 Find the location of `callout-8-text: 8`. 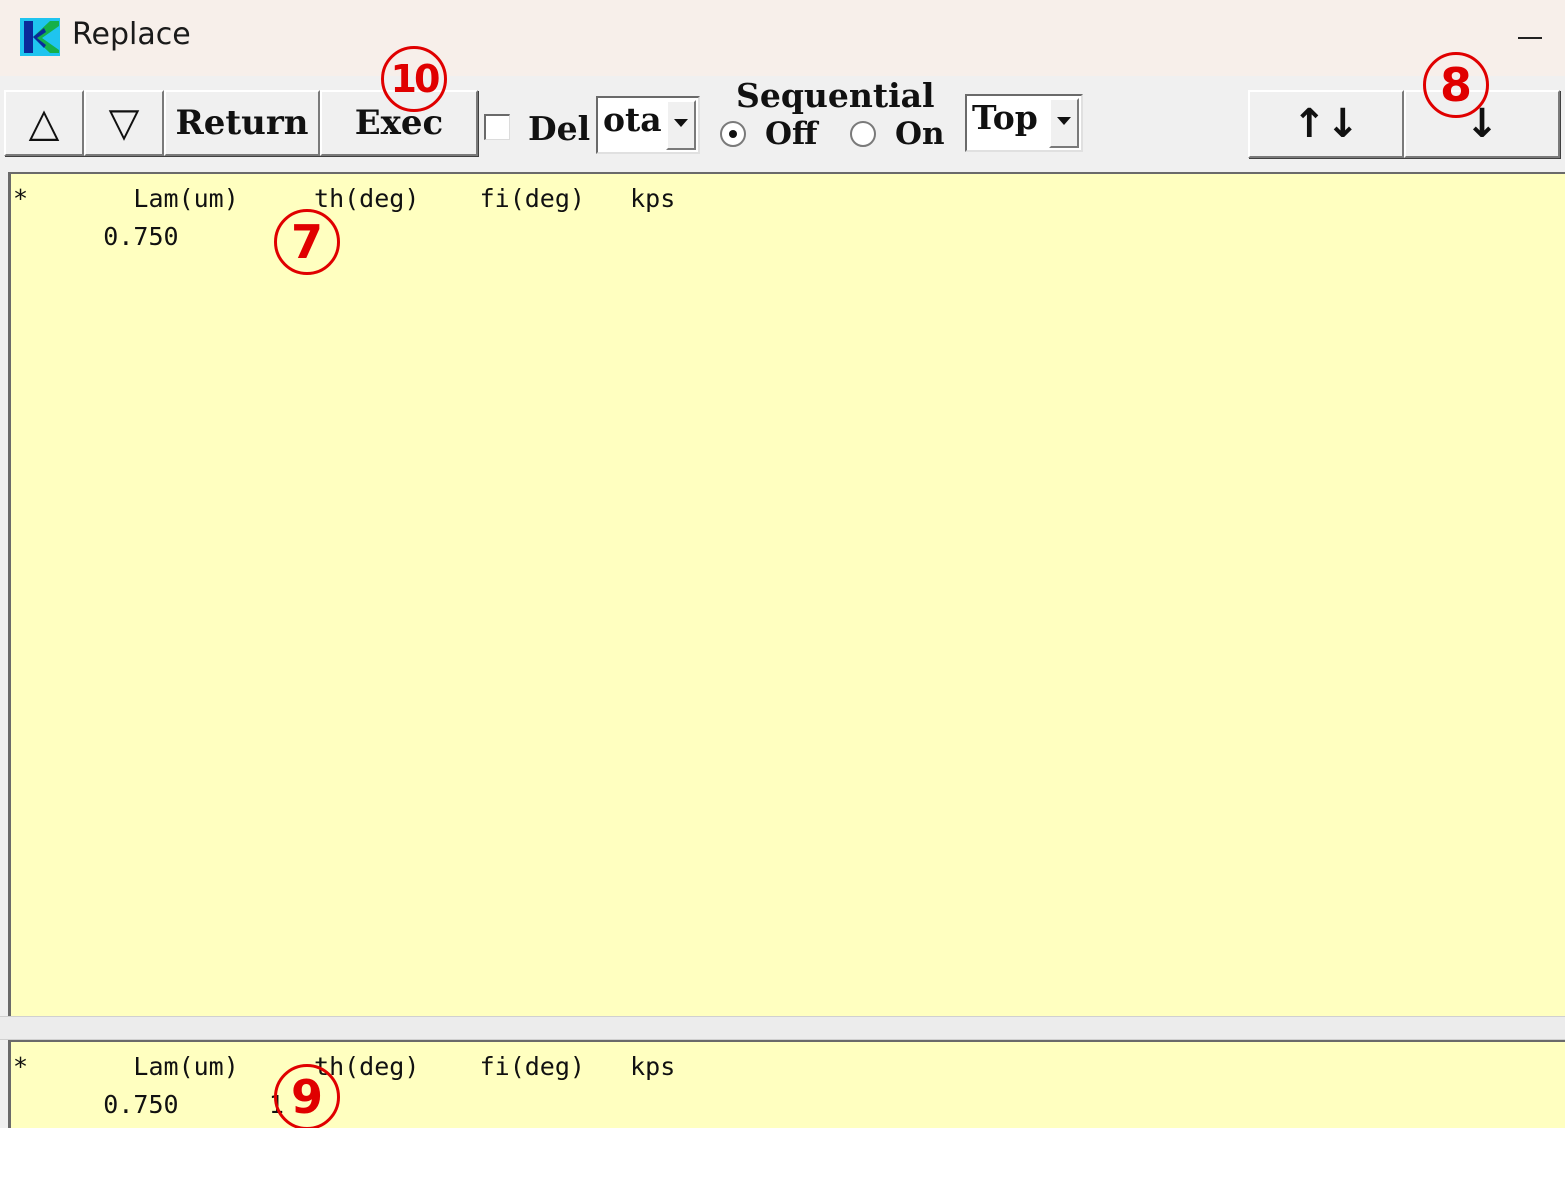

callout-8-text: 8 is located at coordinates (1455, 85).